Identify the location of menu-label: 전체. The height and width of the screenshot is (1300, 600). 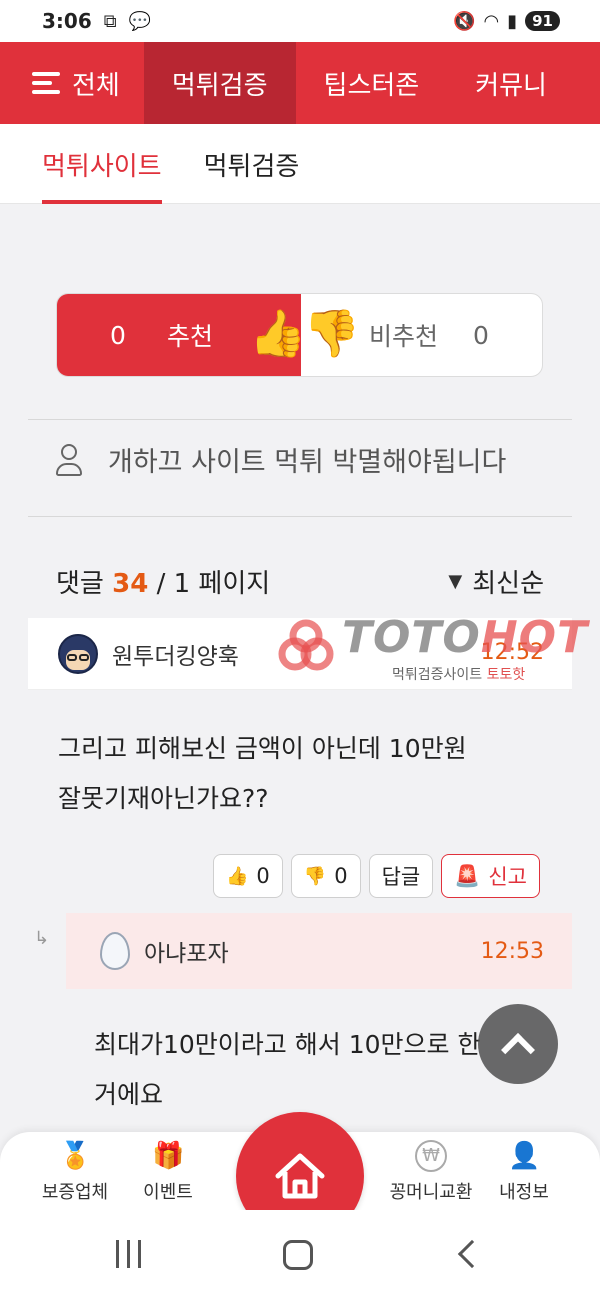
(96, 85).